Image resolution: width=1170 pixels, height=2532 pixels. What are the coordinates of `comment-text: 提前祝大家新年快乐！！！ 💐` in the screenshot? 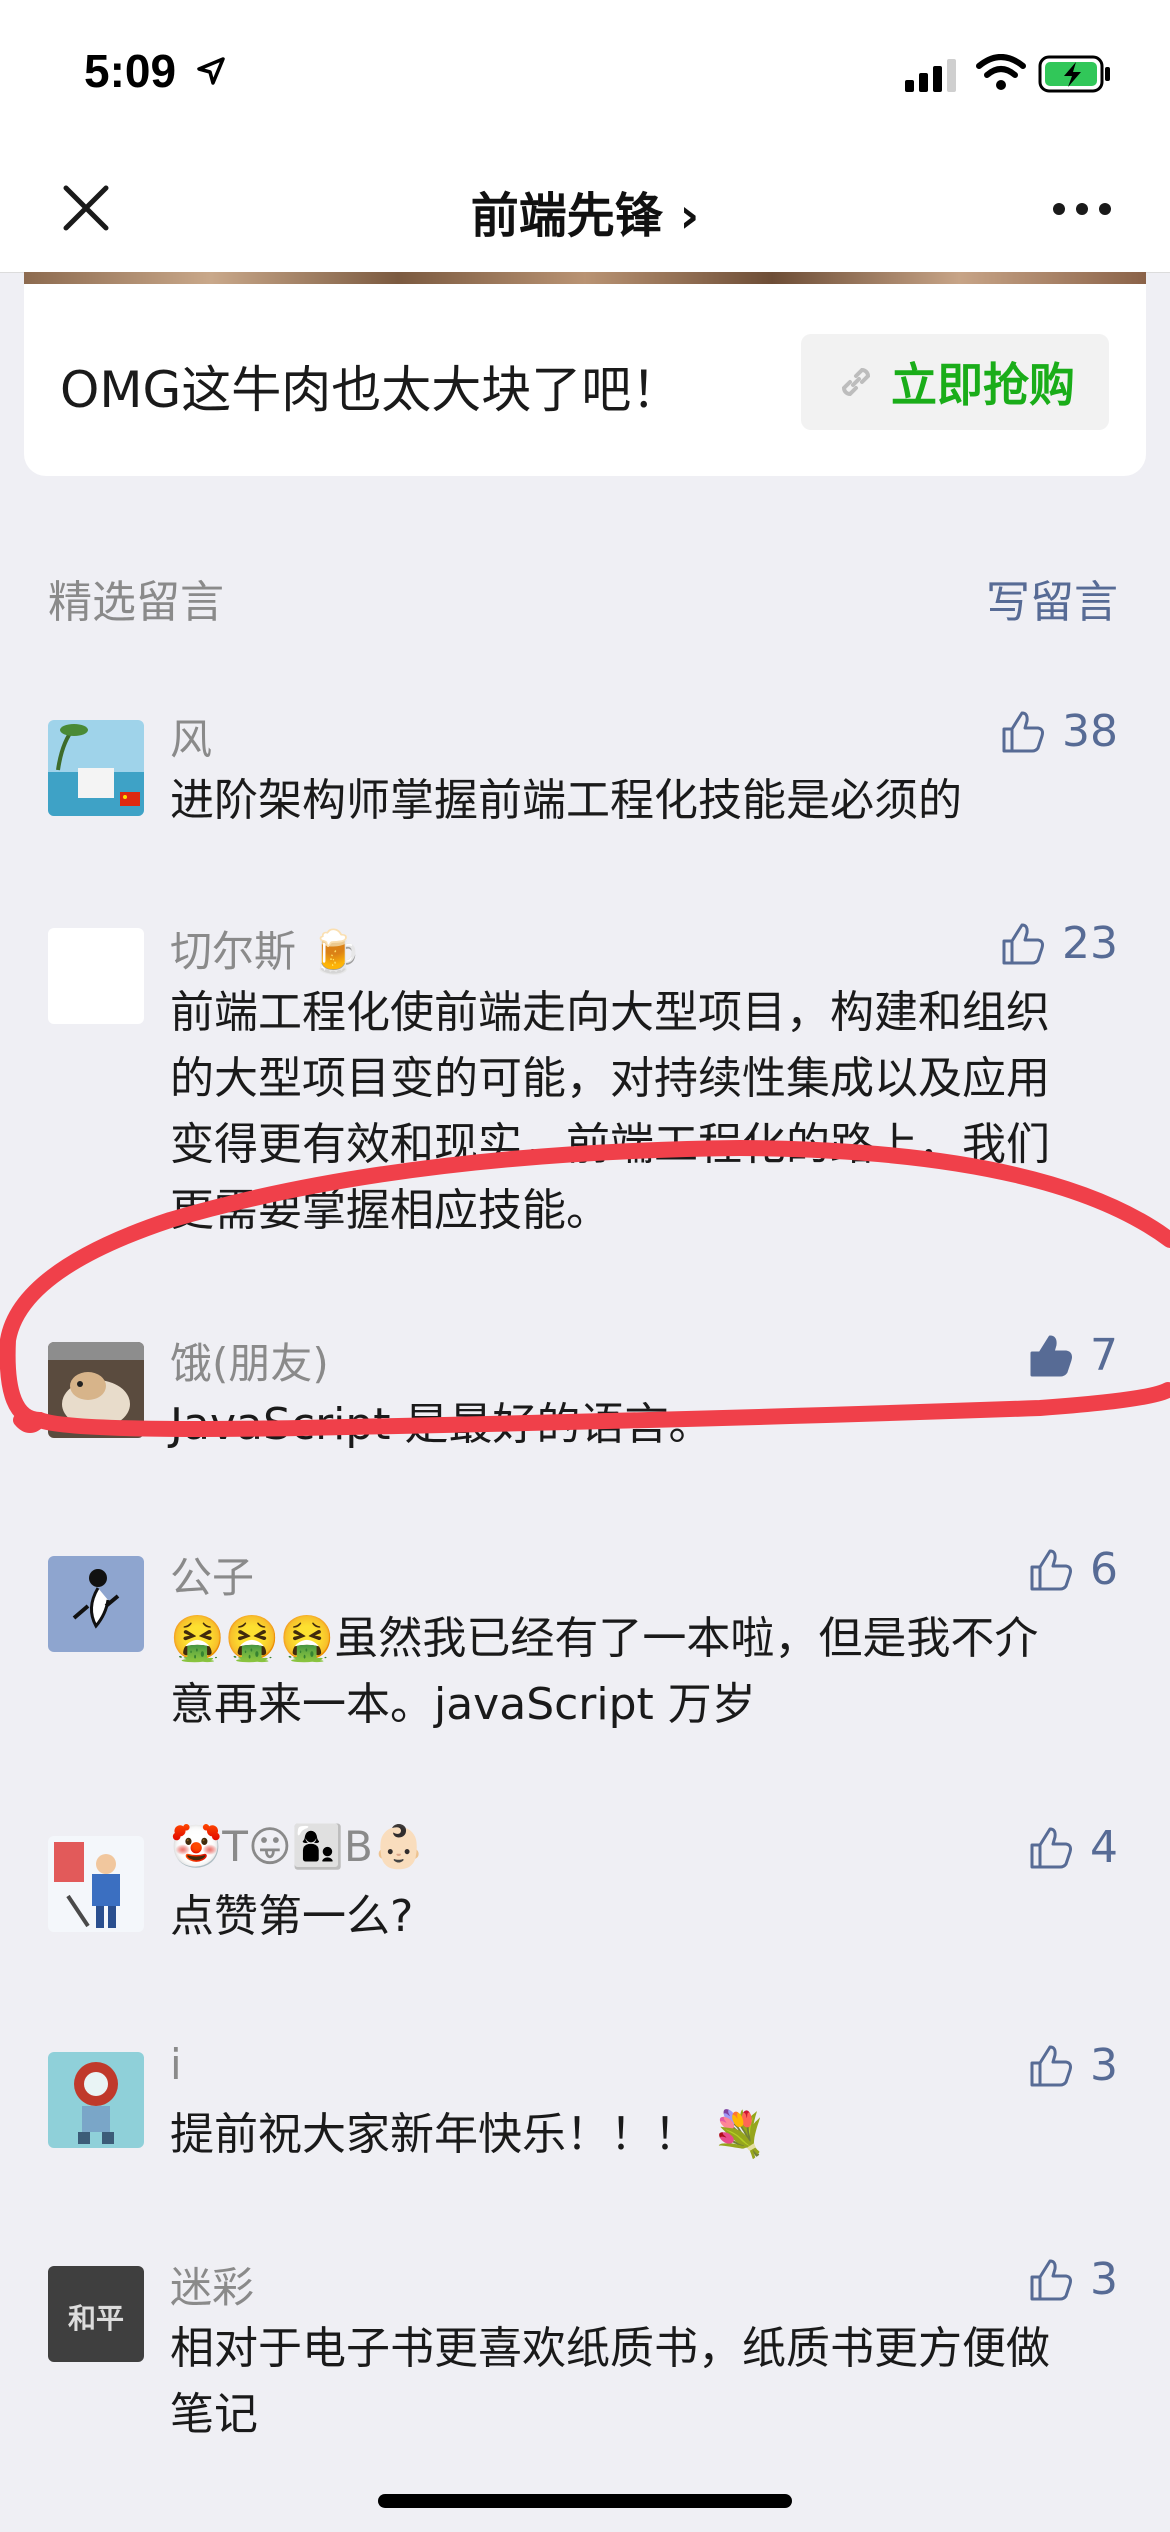 It's located at (468, 2134).